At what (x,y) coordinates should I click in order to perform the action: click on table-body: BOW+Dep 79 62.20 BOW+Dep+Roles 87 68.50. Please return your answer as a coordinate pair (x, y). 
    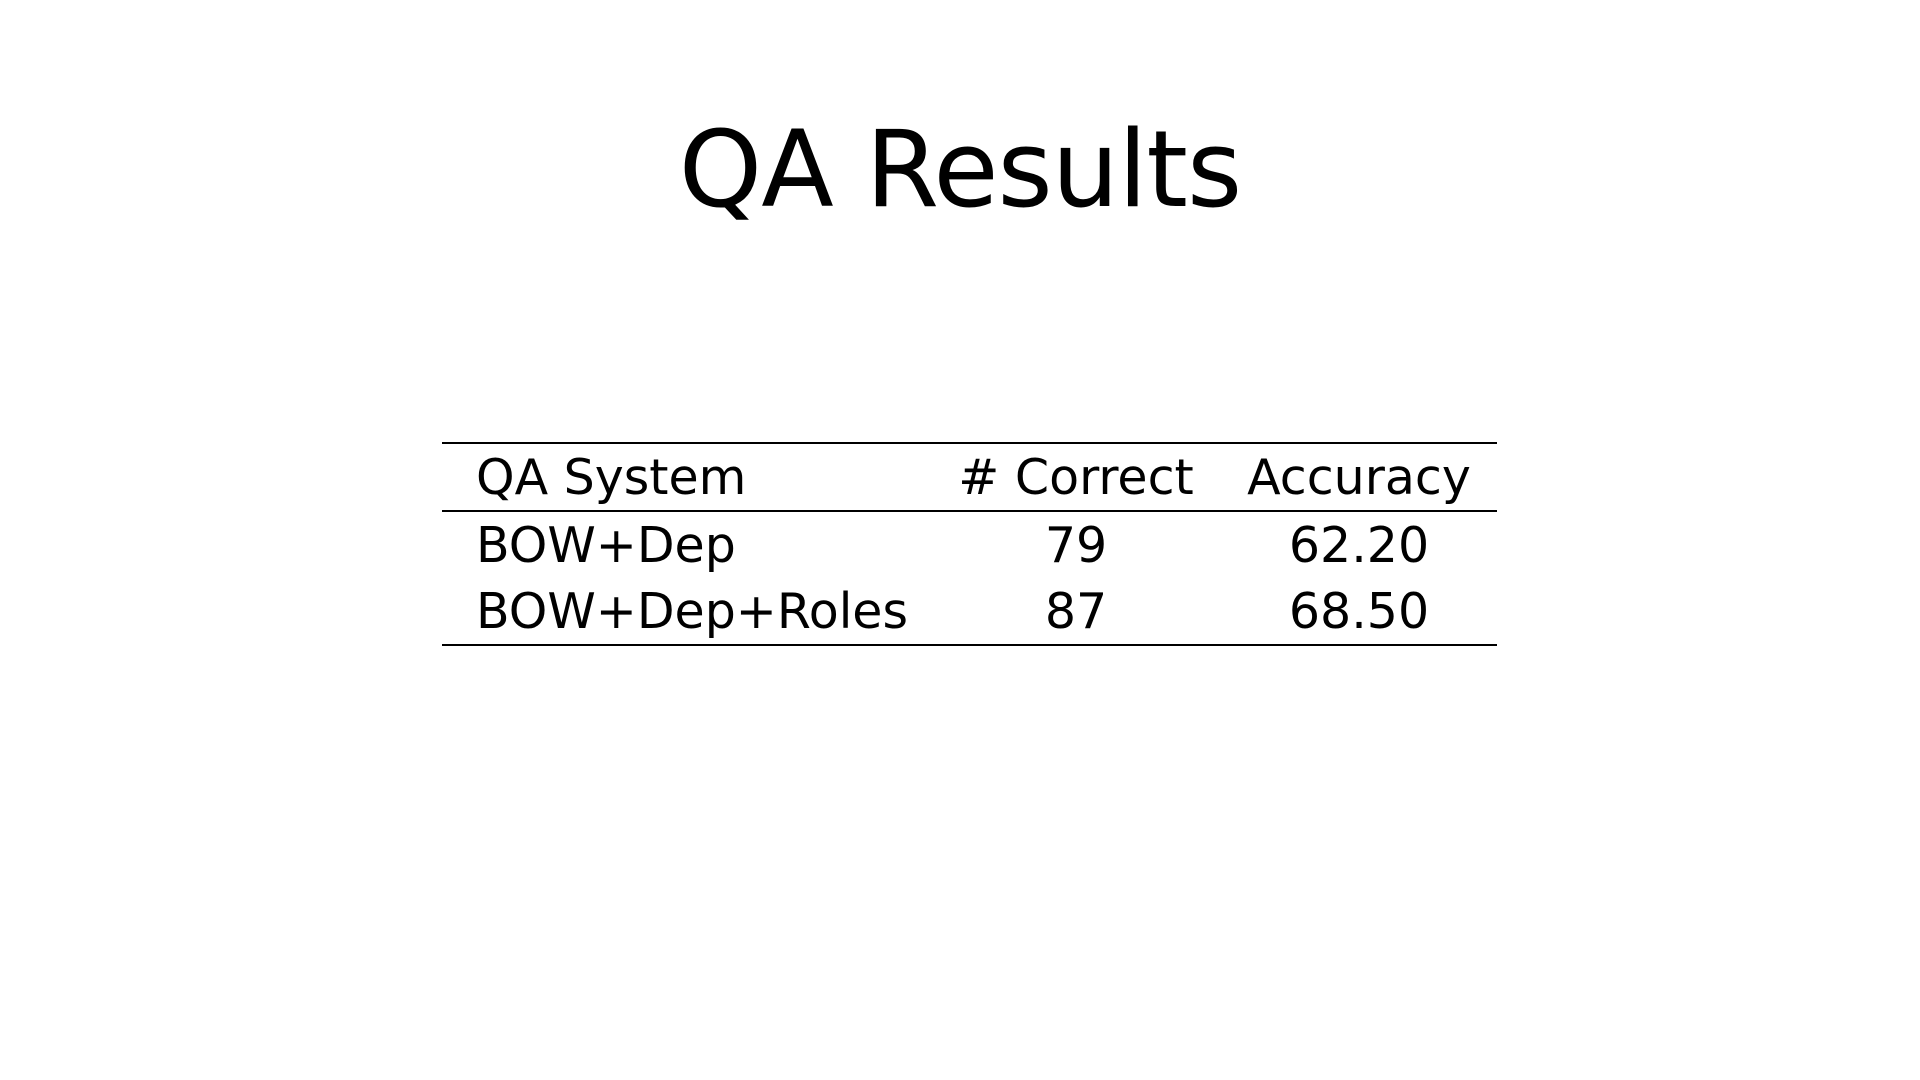
    Looking at the image, I should click on (969, 578).